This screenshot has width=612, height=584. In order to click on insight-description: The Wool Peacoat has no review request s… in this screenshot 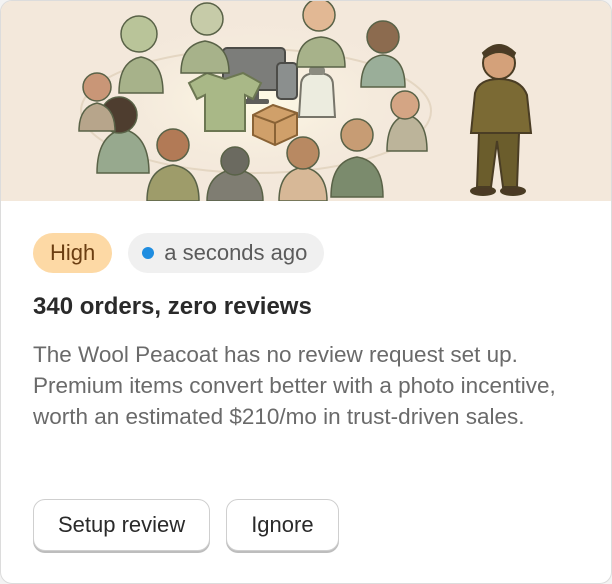, I will do `click(294, 385)`.